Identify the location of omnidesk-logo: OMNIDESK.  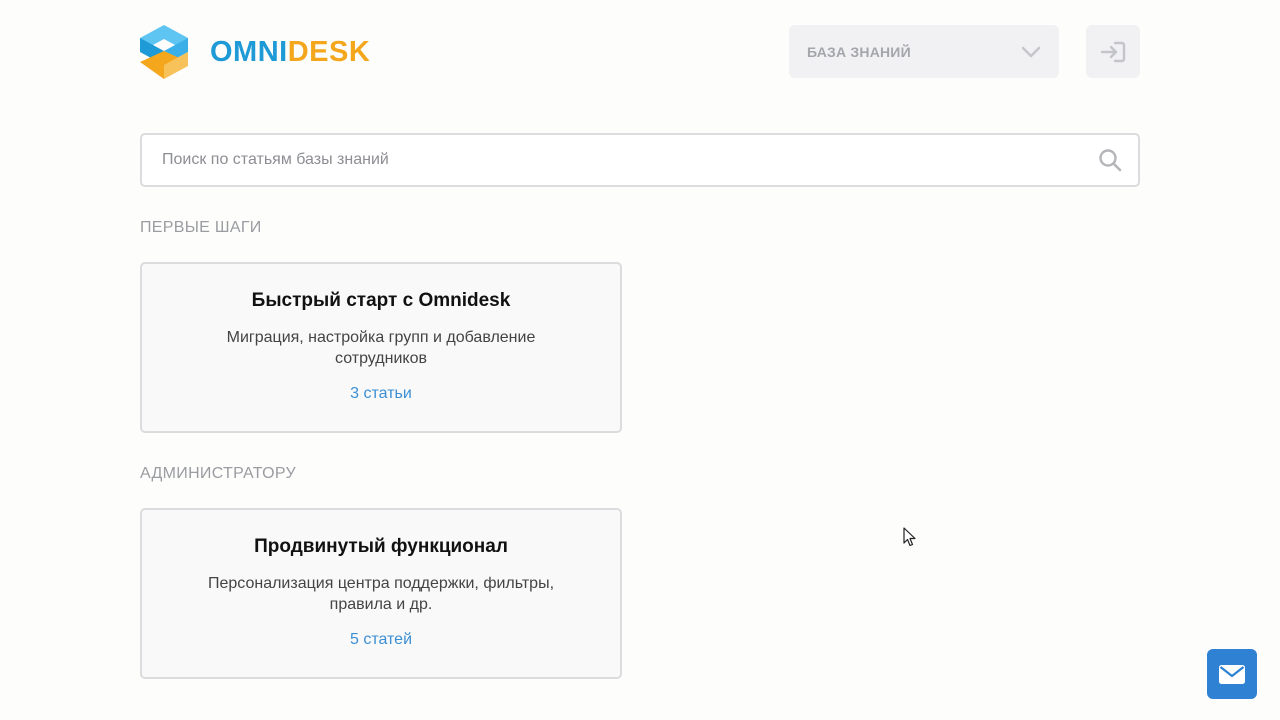
(255, 52).